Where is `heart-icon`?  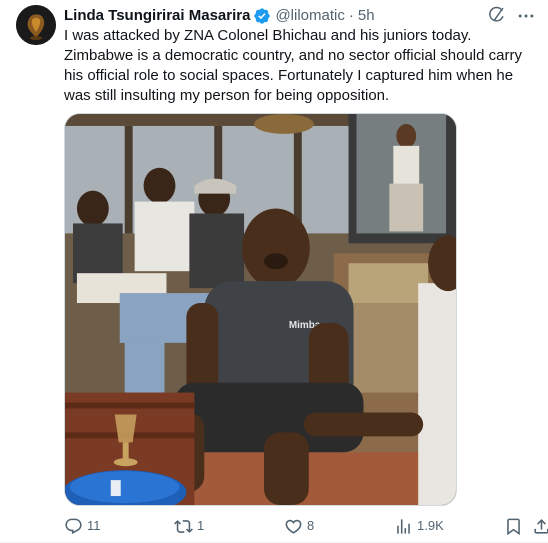 heart-icon is located at coordinates (293, 526).